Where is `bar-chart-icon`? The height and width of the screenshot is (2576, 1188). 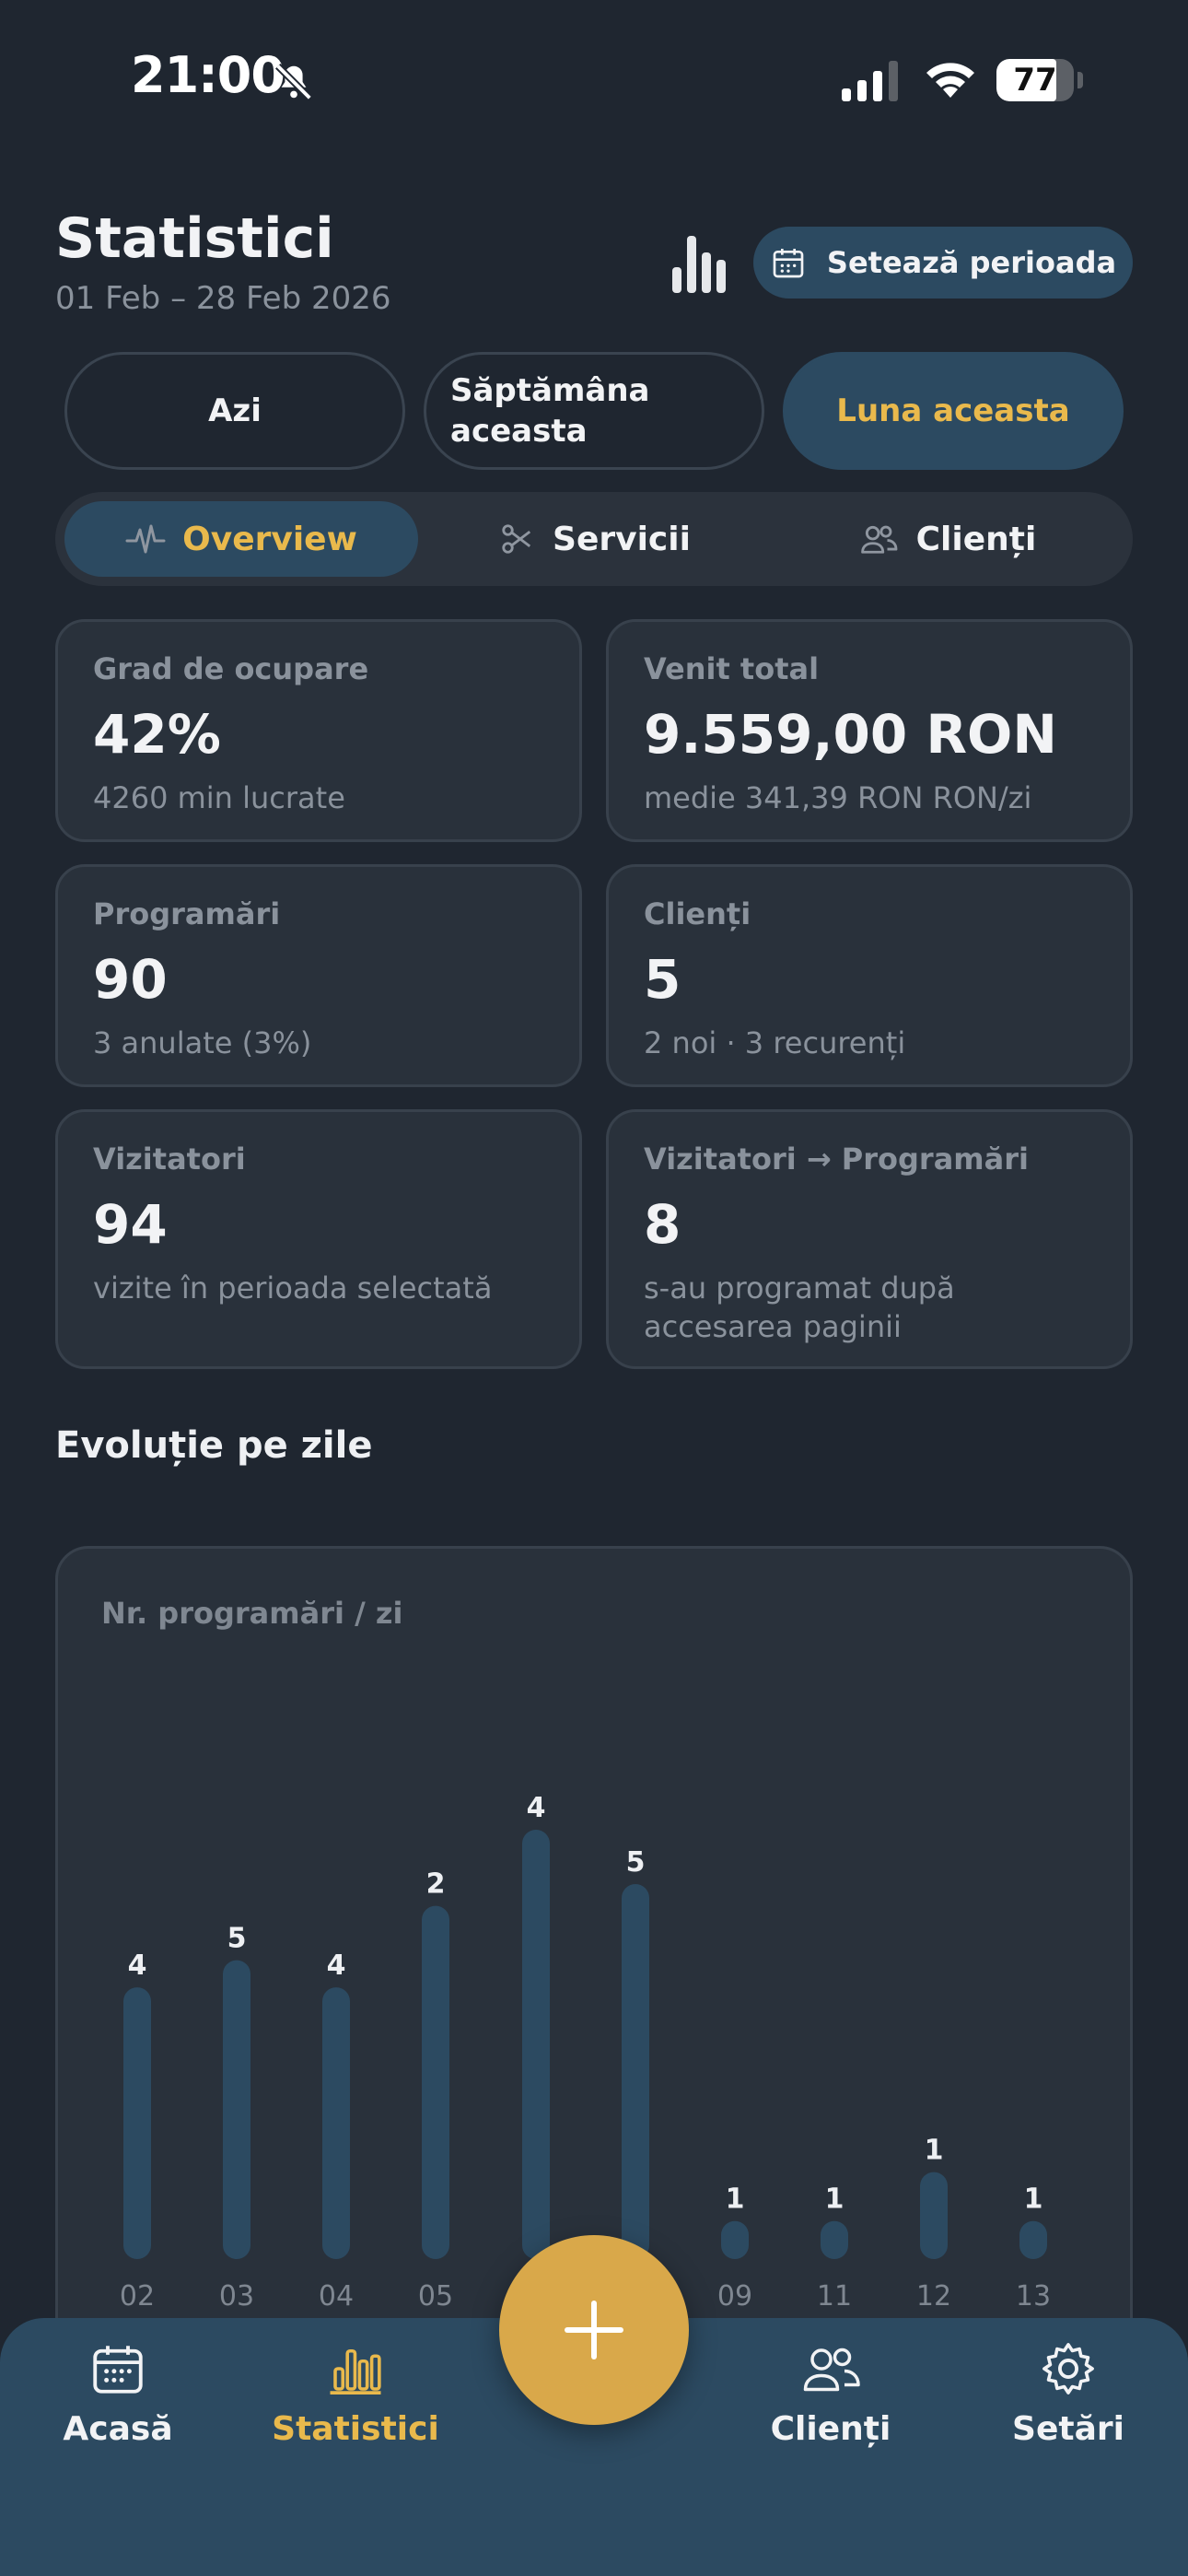 bar-chart-icon is located at coordinates (355, 2371).